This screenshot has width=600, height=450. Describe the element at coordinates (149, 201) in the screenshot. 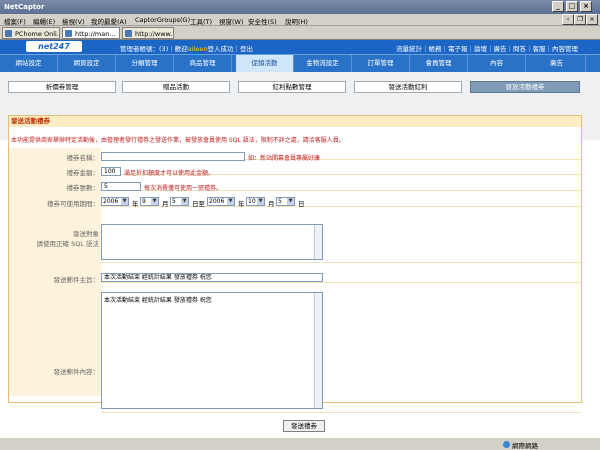

I see `start-month-select: 9 ▼` at that location.